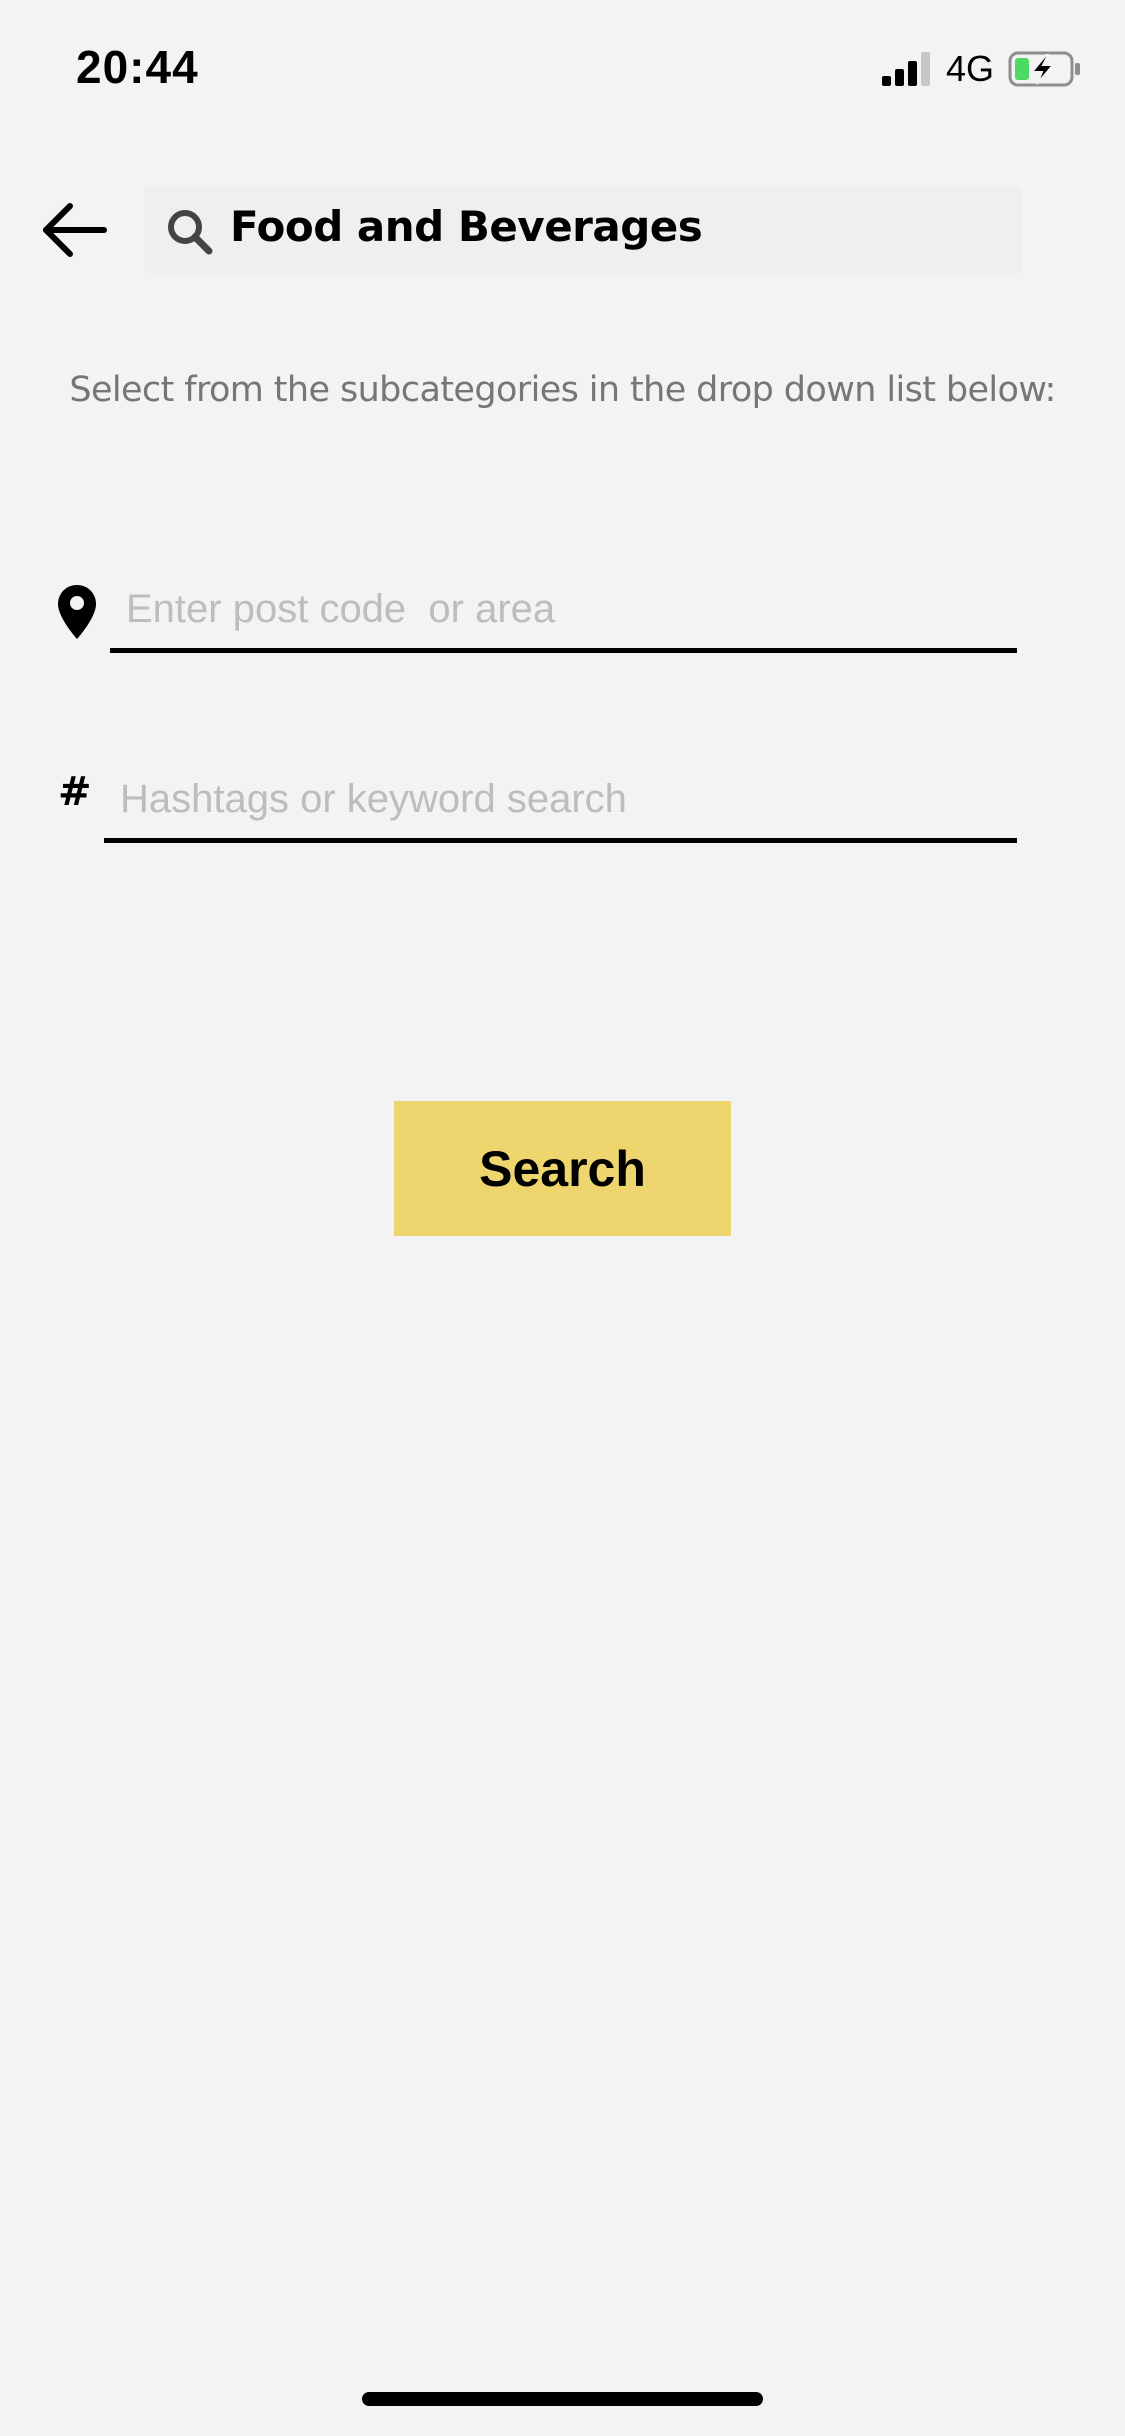 The height and width of the screenshot is (2436, 1125). Describe the element at coordinates (562, 70) in the screenshot. I see `status-bar: 20:44 4G` at that location.